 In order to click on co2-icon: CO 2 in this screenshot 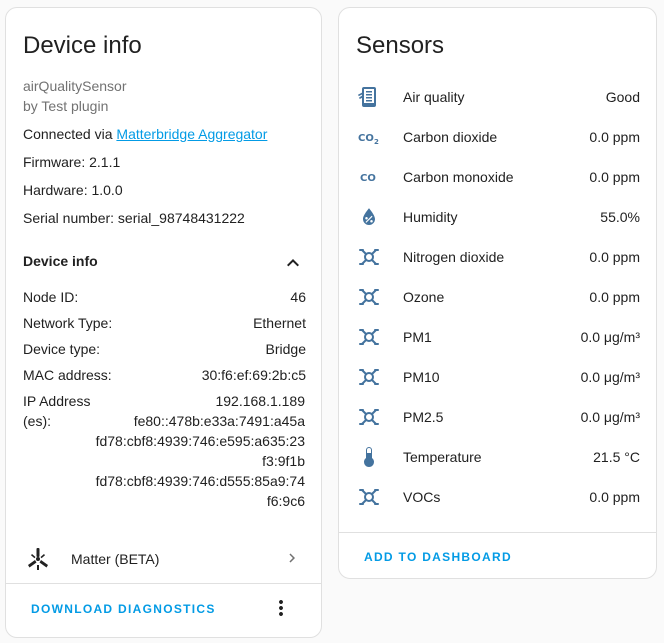, I will do `click(369, 137)`.